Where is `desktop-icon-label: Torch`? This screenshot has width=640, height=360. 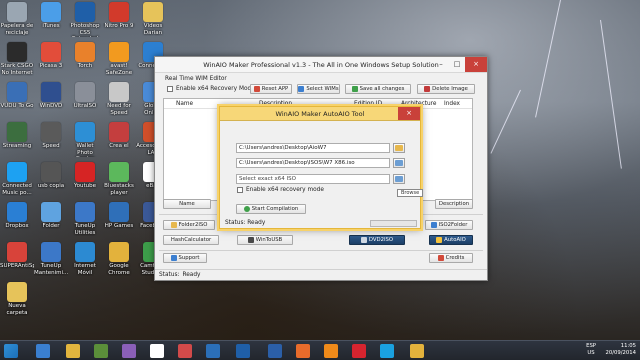
desktop-icon-label: Torch is located at coordinates (85, 66).